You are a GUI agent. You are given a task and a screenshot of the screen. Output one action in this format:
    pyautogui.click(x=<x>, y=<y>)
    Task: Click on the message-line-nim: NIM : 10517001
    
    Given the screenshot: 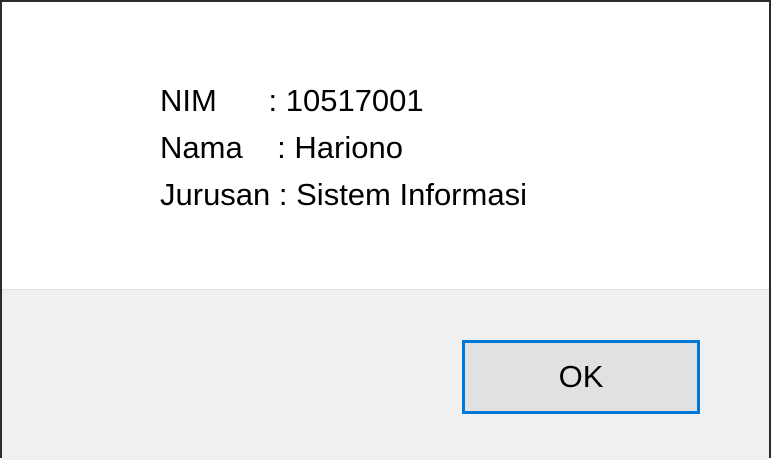 What is the action you would take?
    pyautogui.click(x=292, y=100)
    